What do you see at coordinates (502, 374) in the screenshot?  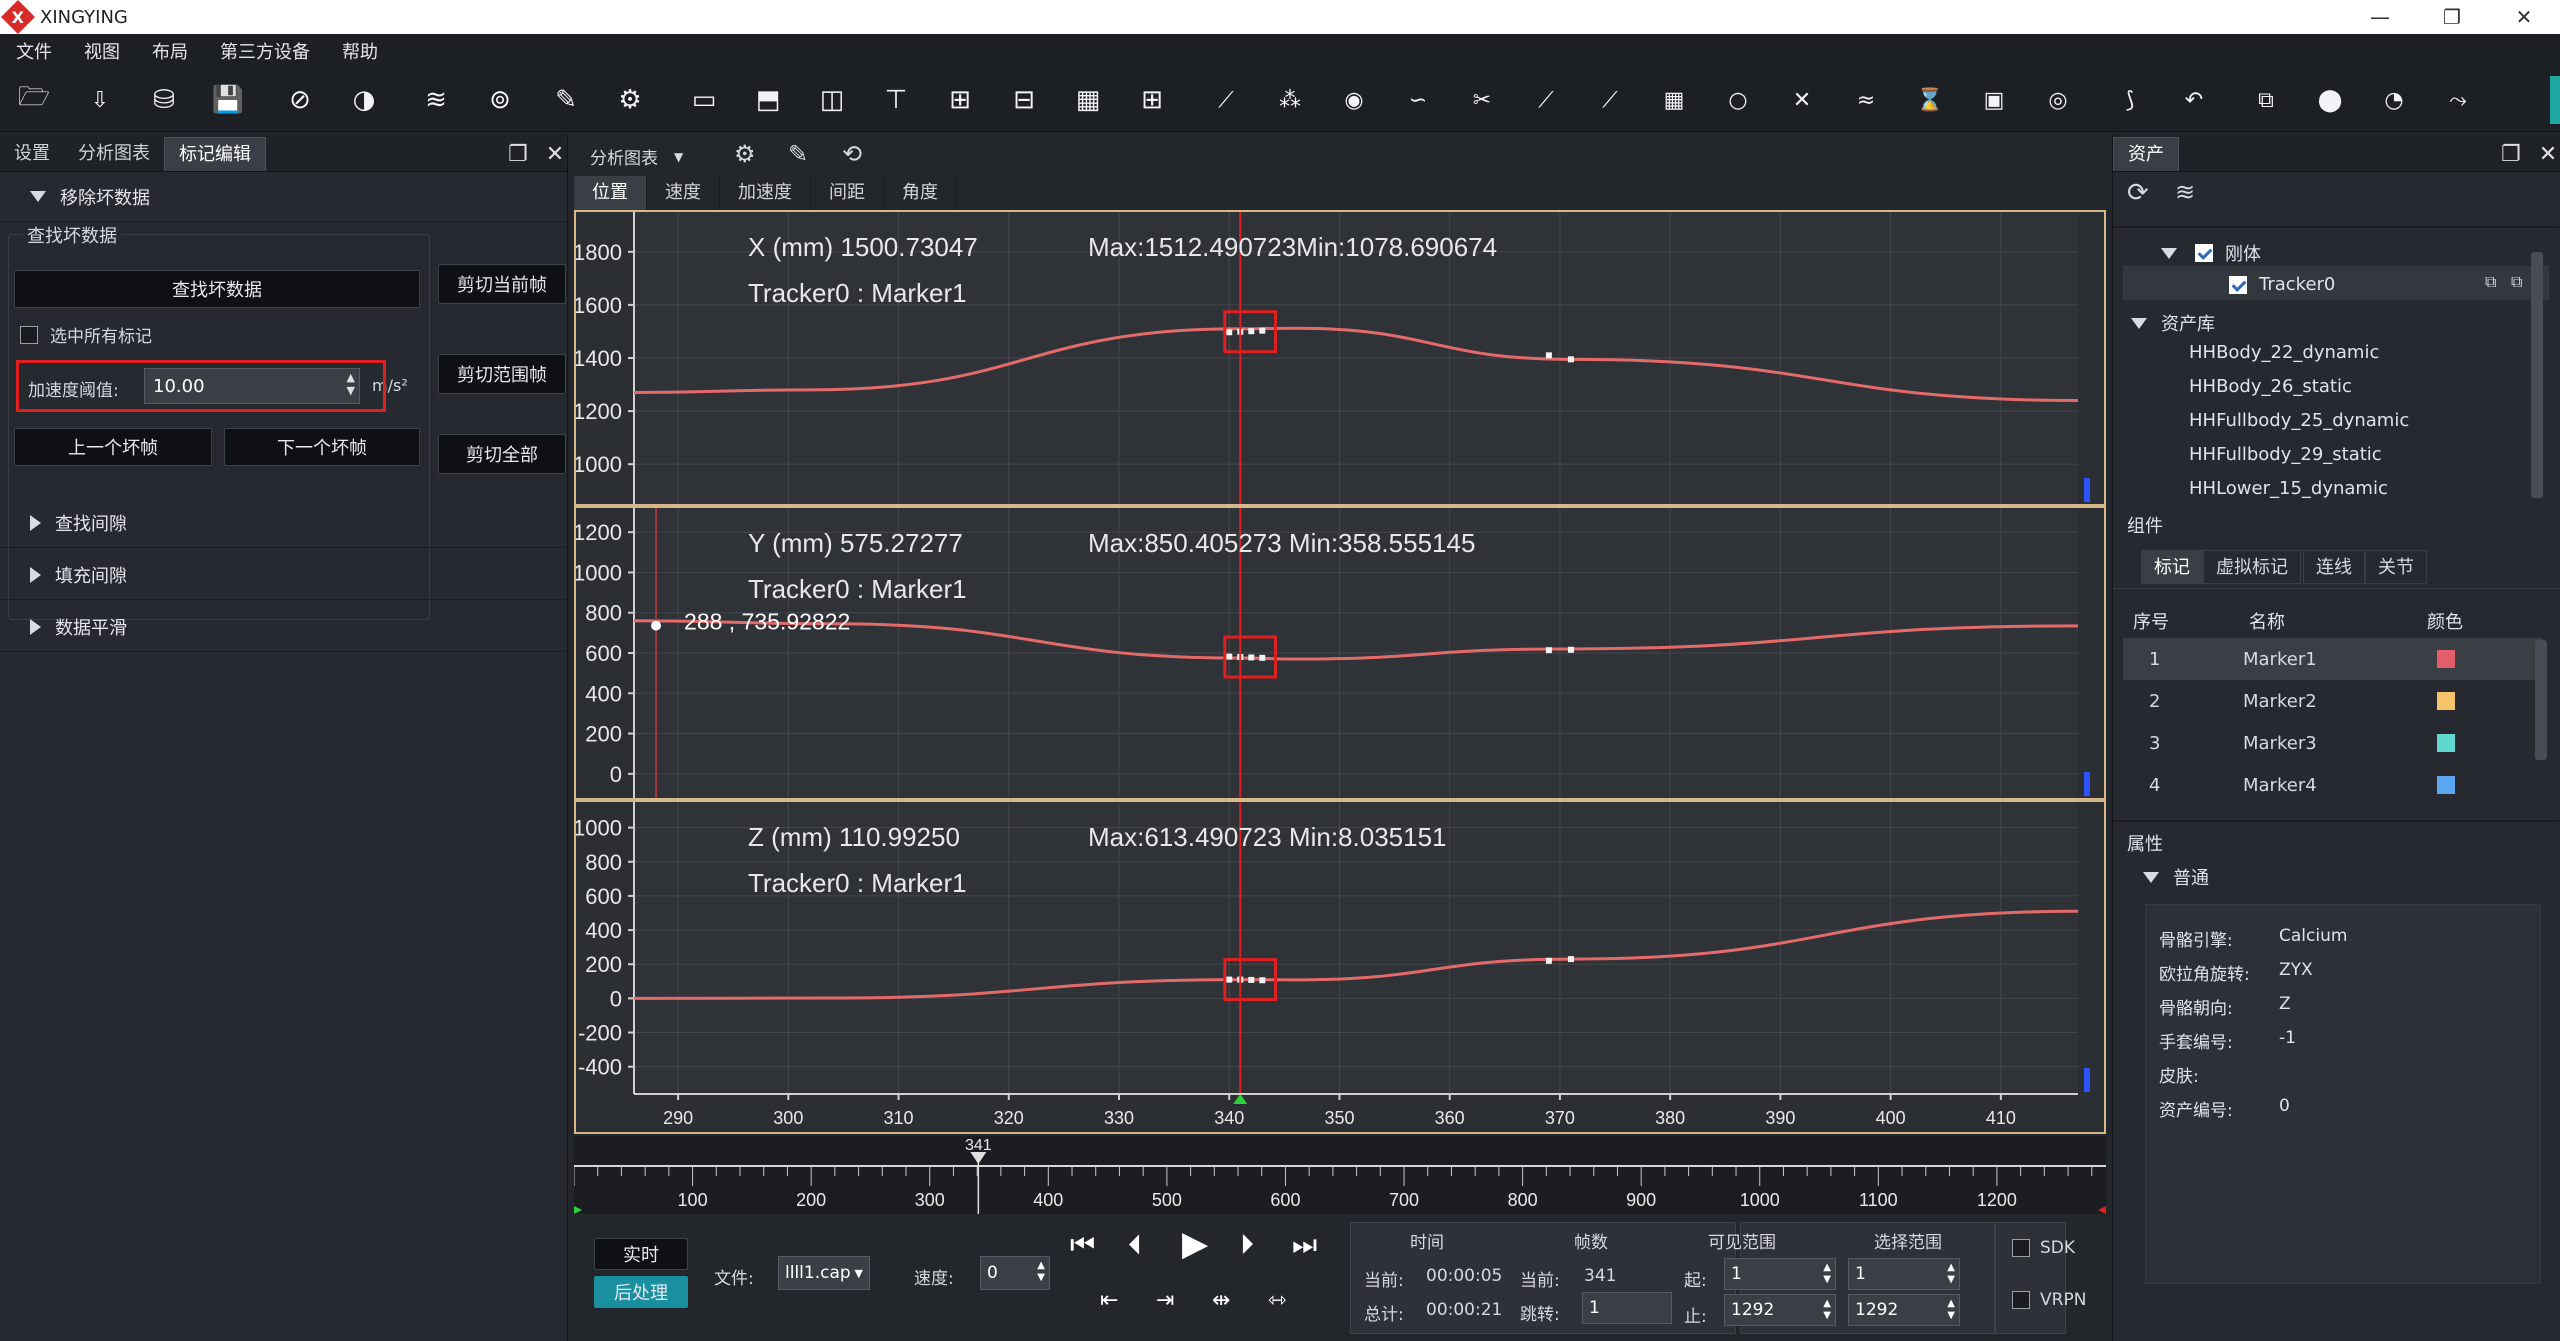 I see `cut-range-button: 剪切范围帧` at bounding box center [502, 374].